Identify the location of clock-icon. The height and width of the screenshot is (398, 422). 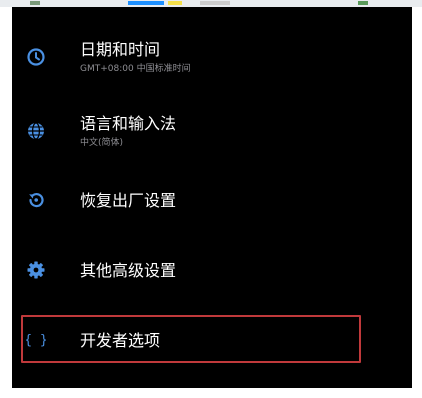
(36, 57).